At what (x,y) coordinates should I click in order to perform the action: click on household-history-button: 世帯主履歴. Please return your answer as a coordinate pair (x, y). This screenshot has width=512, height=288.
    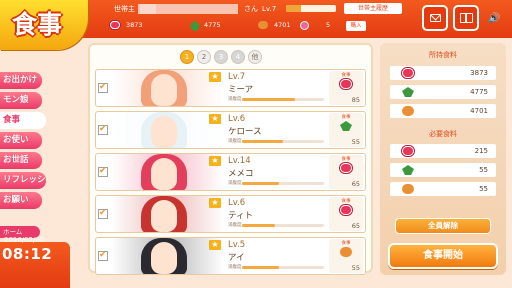
    Looking at the image, I should click on (373, 8).